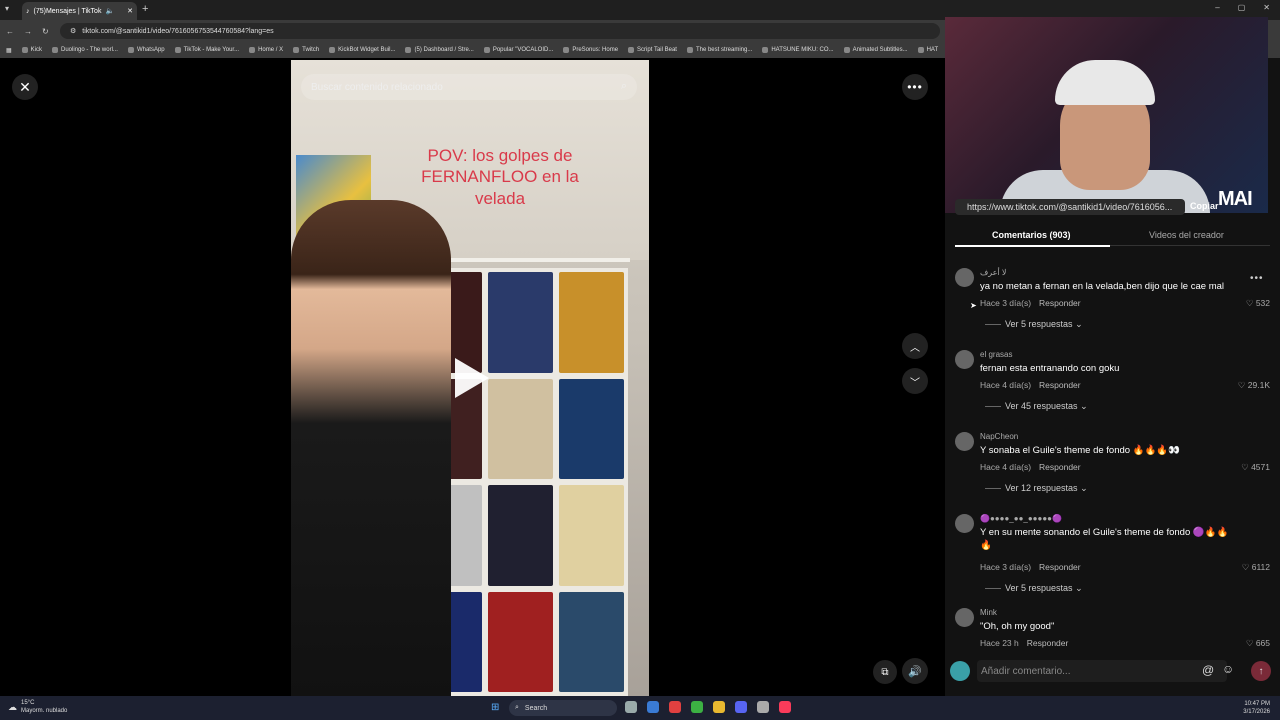 This screenshot has height=720, width=1280. I want to click on search-icon: ⌕, so click(624, 86).